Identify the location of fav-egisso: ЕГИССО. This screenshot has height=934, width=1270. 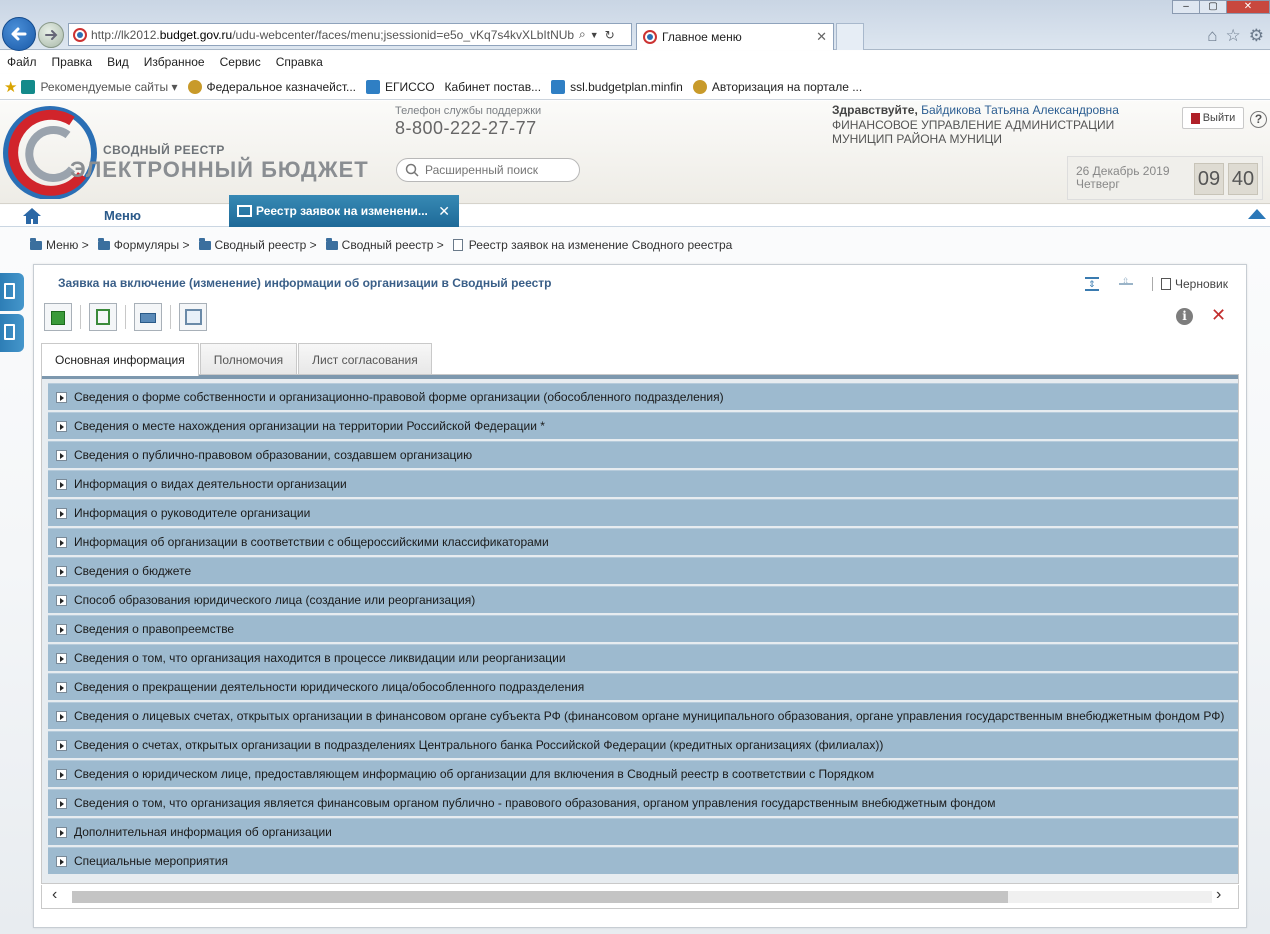
(400, 86).